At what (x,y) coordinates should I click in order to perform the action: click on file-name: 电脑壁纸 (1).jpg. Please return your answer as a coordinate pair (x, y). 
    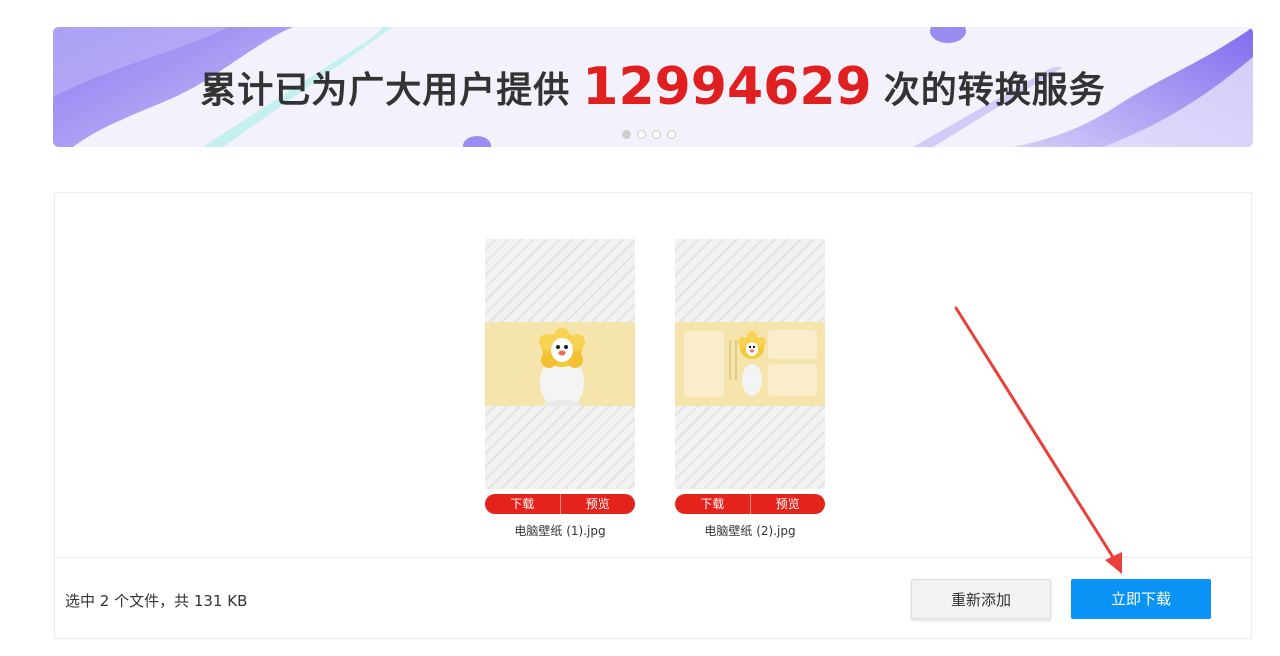
    Looking at the image, I should click on (560, 531).